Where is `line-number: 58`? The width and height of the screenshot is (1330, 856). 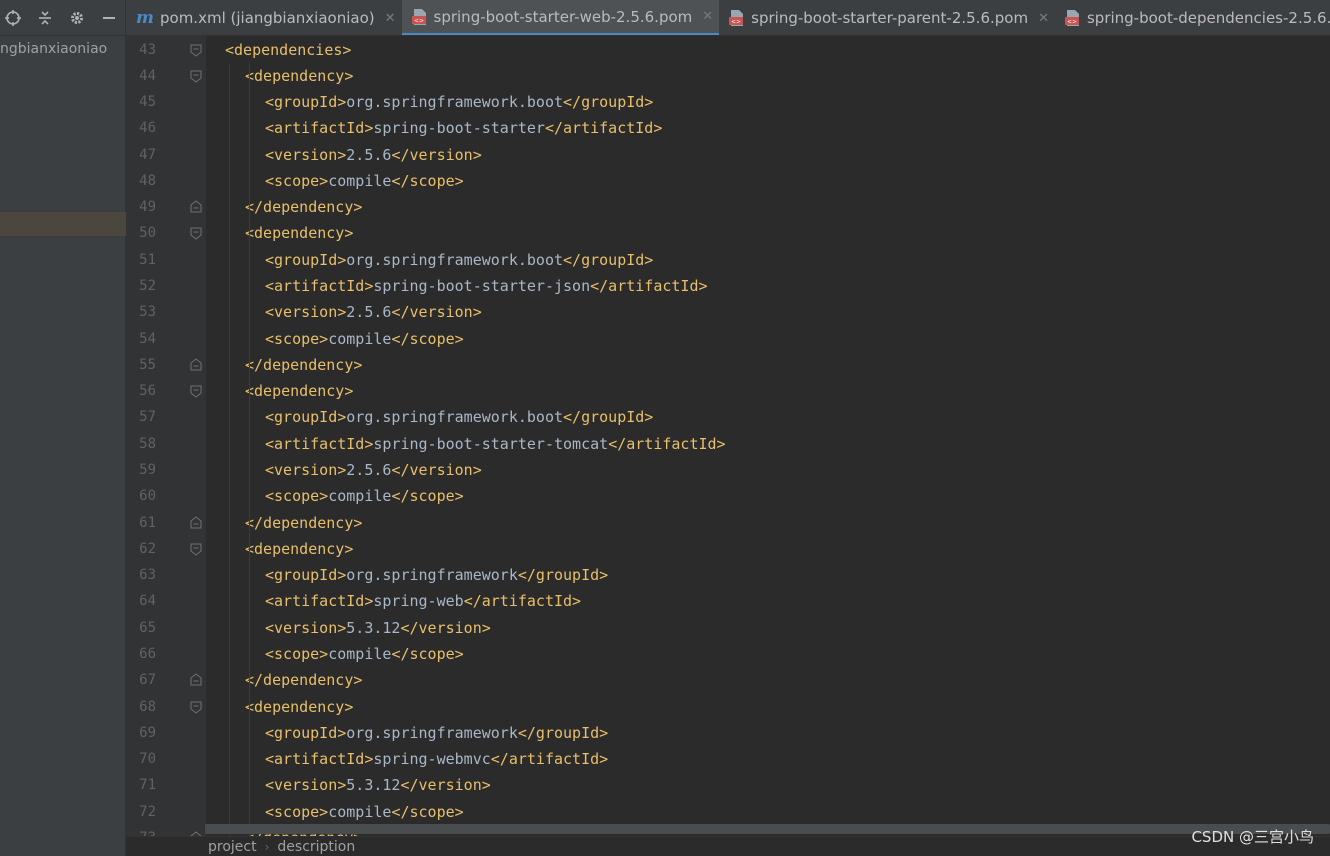 line-number: 58 is located at coordinates (147, 443).